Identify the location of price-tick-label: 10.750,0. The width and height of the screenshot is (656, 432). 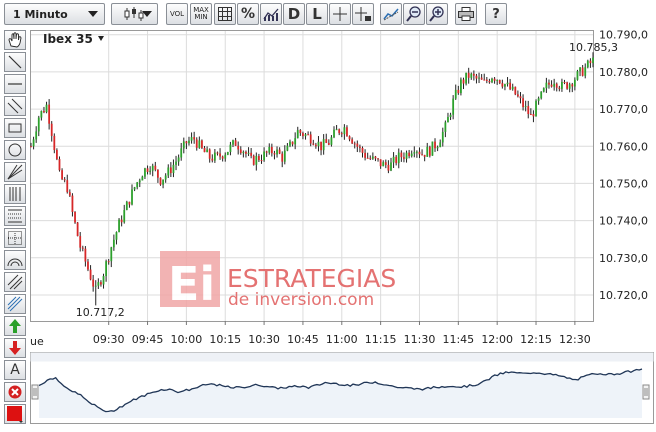
(623, 183).